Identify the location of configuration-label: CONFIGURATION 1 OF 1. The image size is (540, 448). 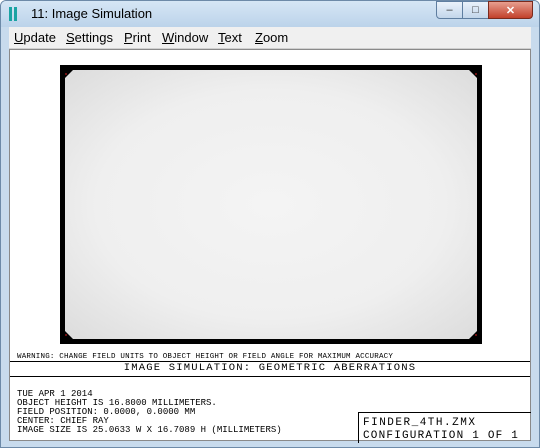
(441, 436).